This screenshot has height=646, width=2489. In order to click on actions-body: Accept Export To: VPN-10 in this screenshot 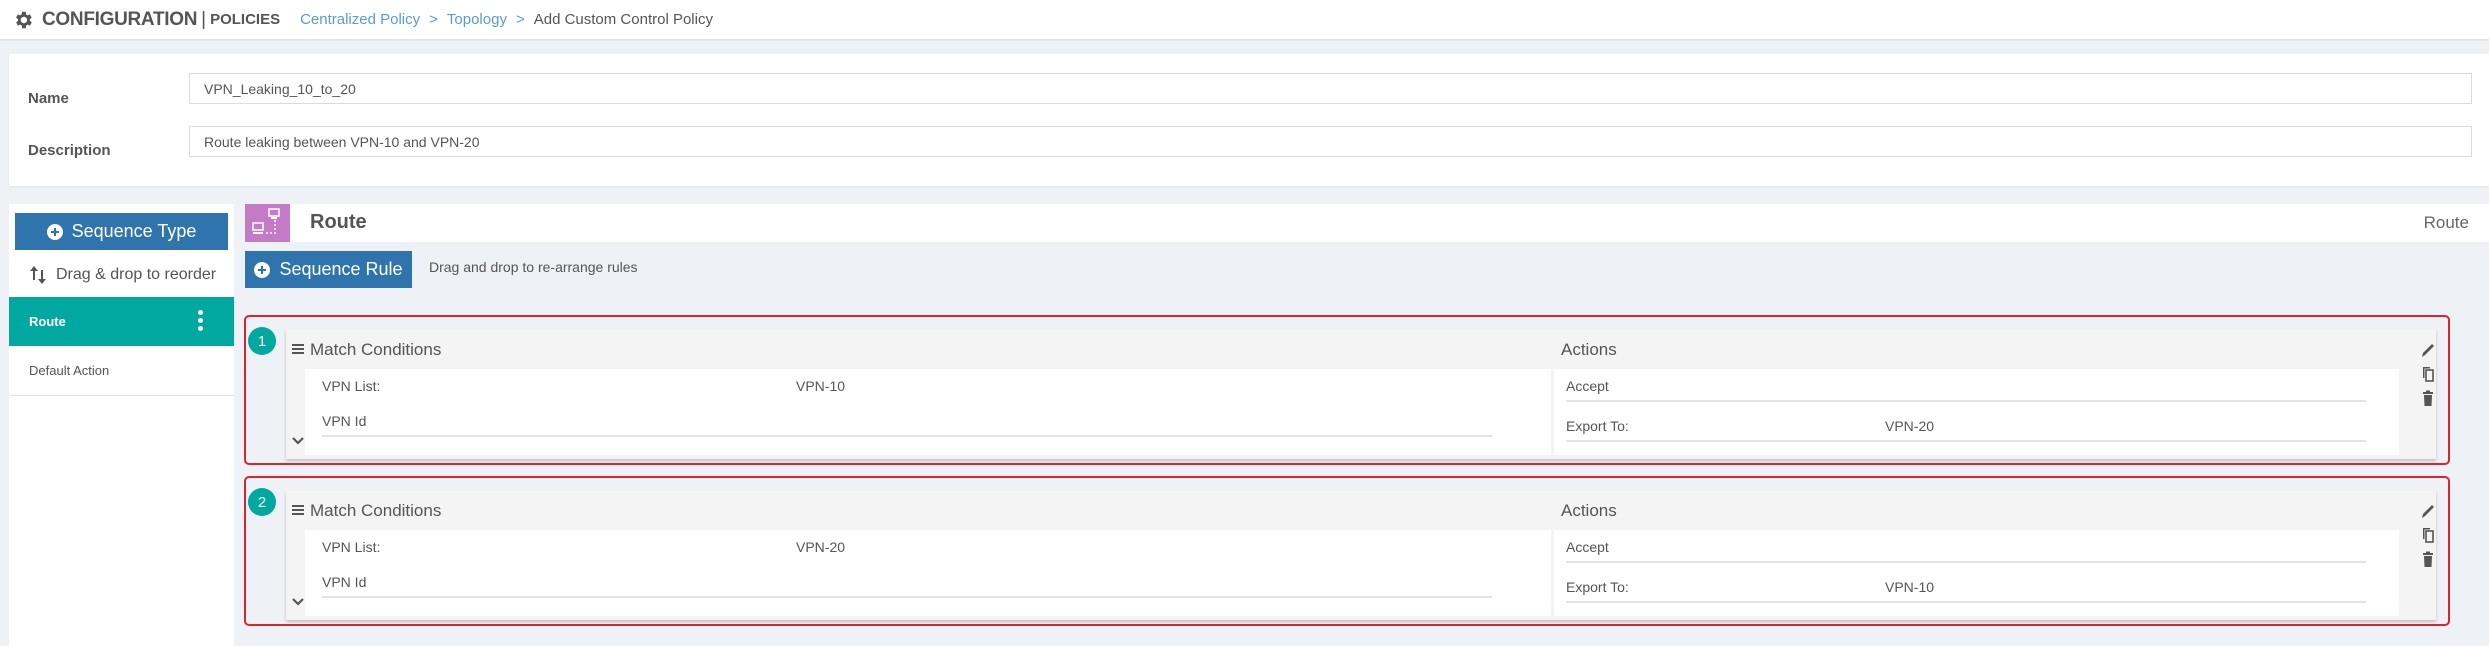, I will do `click(1976, 573)`.